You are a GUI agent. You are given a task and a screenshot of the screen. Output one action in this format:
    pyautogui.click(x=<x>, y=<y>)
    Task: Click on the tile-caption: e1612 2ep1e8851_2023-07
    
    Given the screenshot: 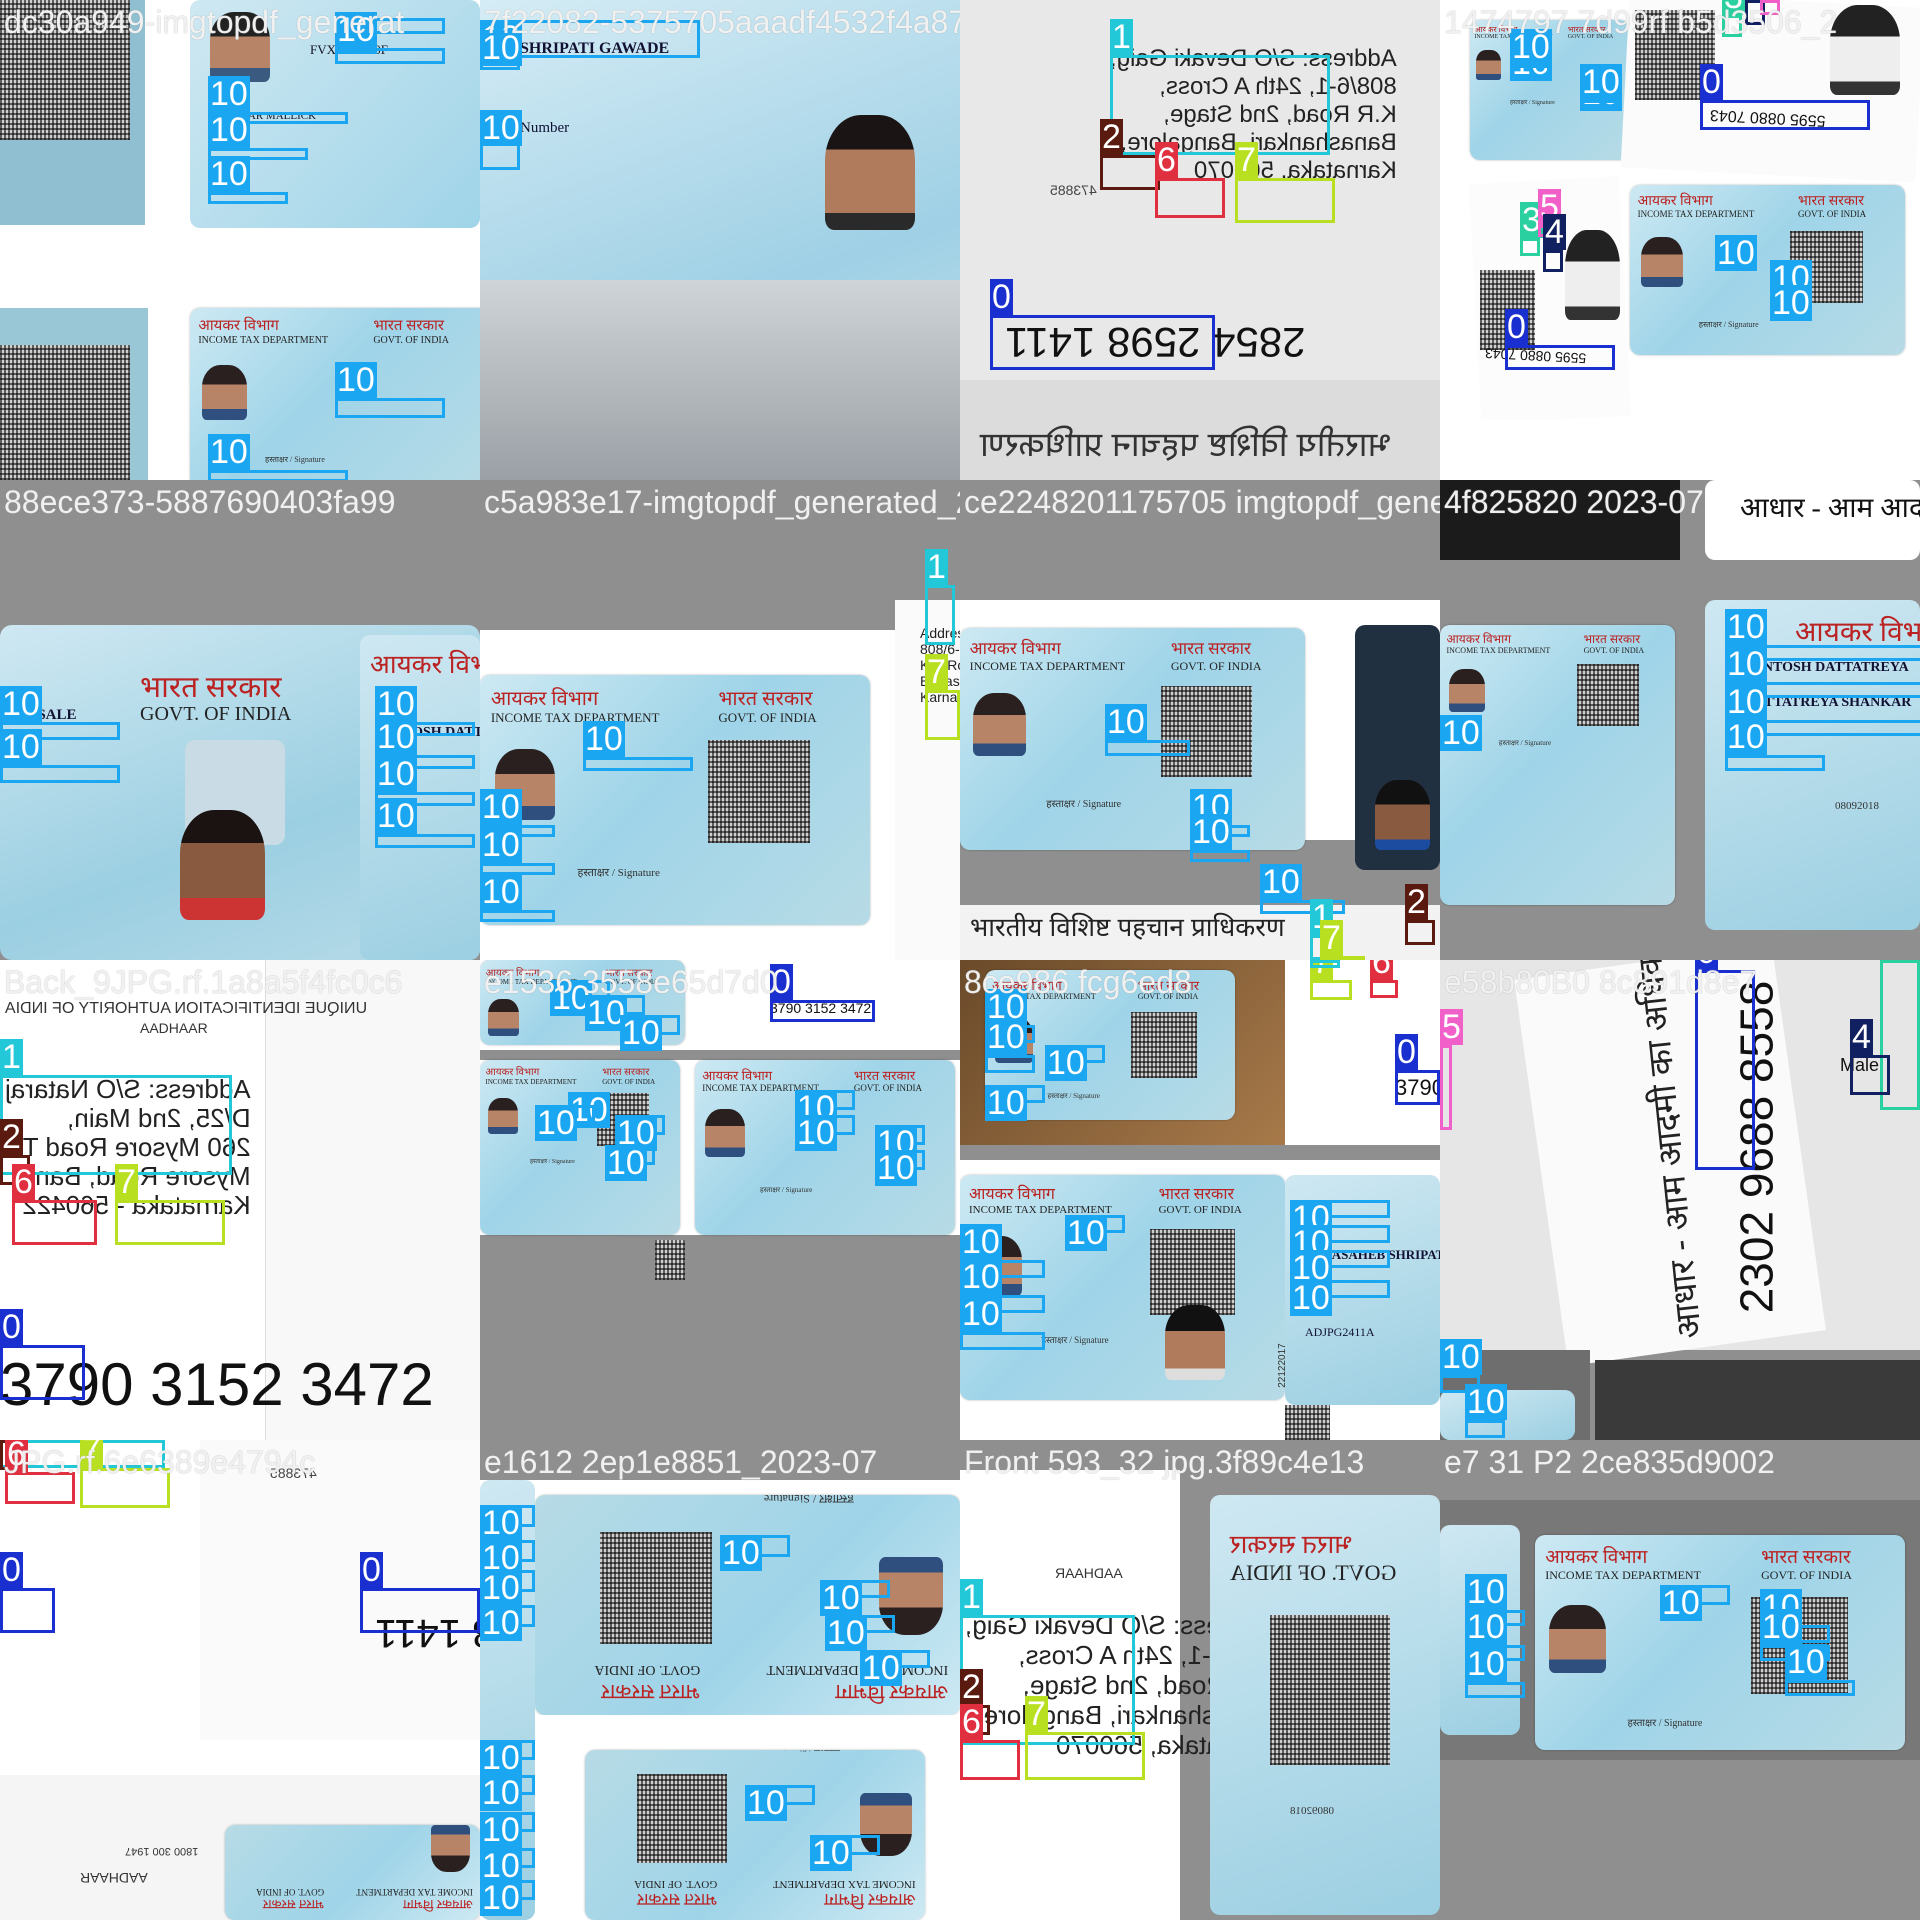 What is the action you would take?
    pyautogui.click(x=681, y=1462)
    